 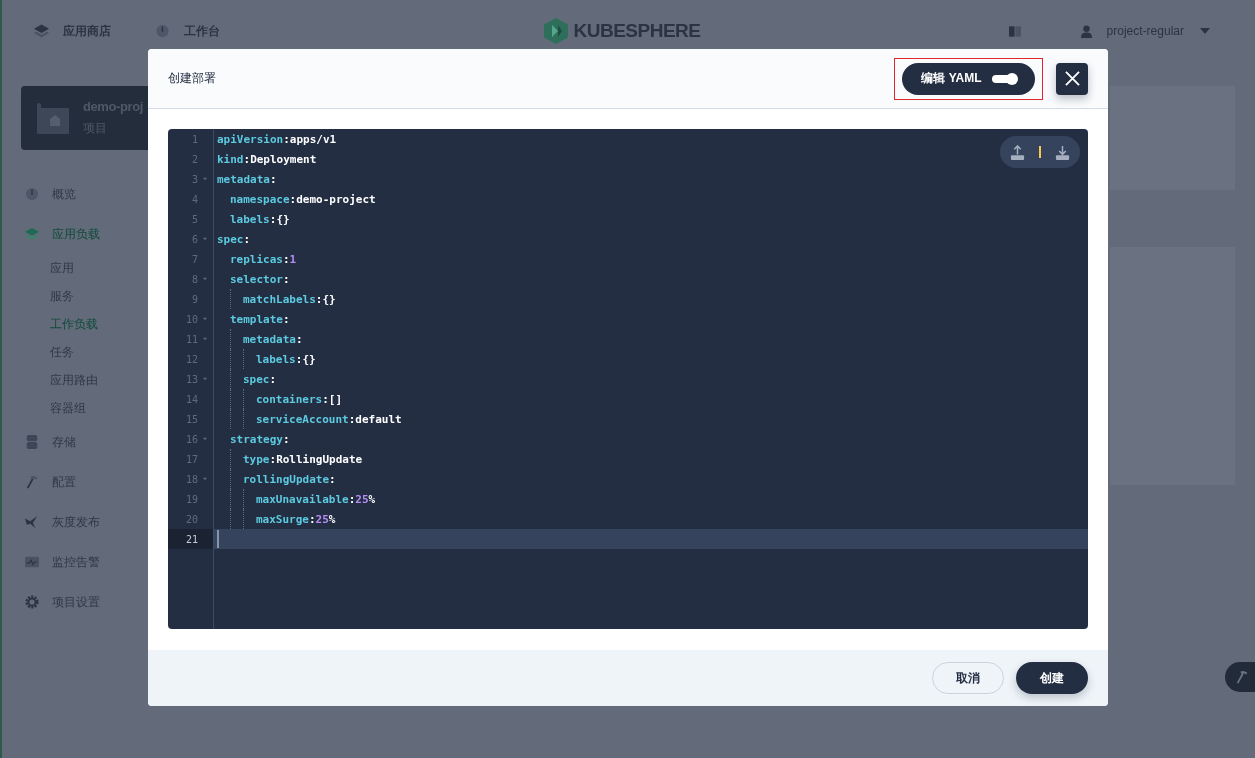 What do you see at coordinates (191, 319) in the screenshot?
I see `line-number: 10` at bounding box center [191, 319].